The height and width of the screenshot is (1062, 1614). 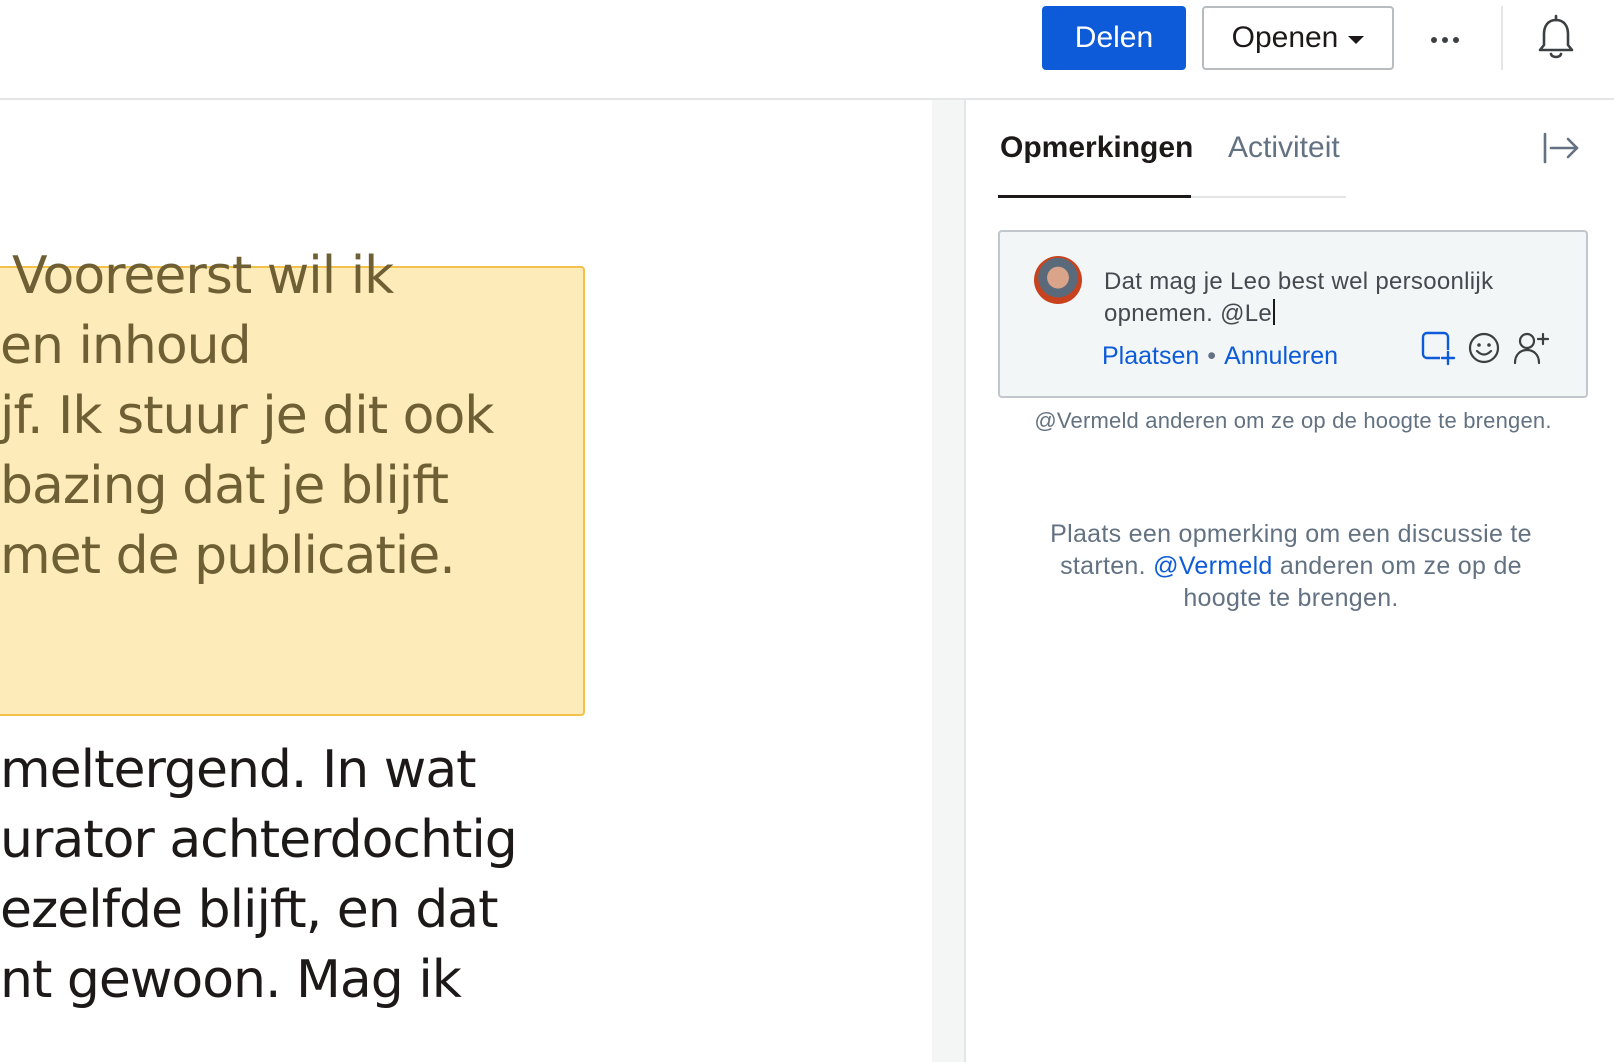 I want to click on add-annotation-icon, so click(x=1438, y=348).